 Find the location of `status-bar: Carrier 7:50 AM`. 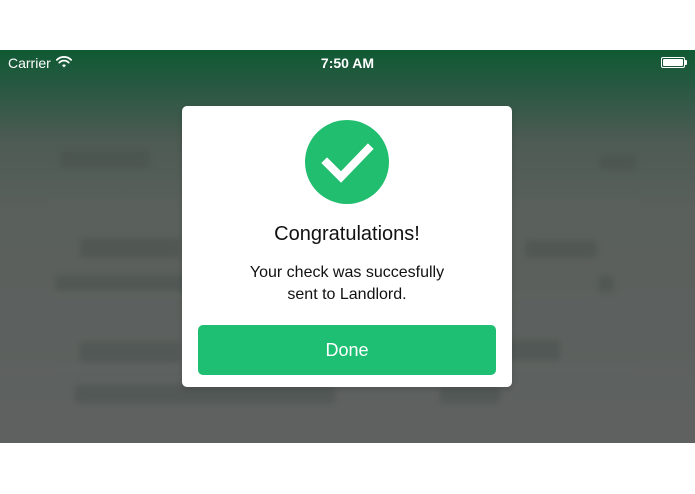

status-bar: Carrier 7:50 AM is located at coordinates (347, 63).